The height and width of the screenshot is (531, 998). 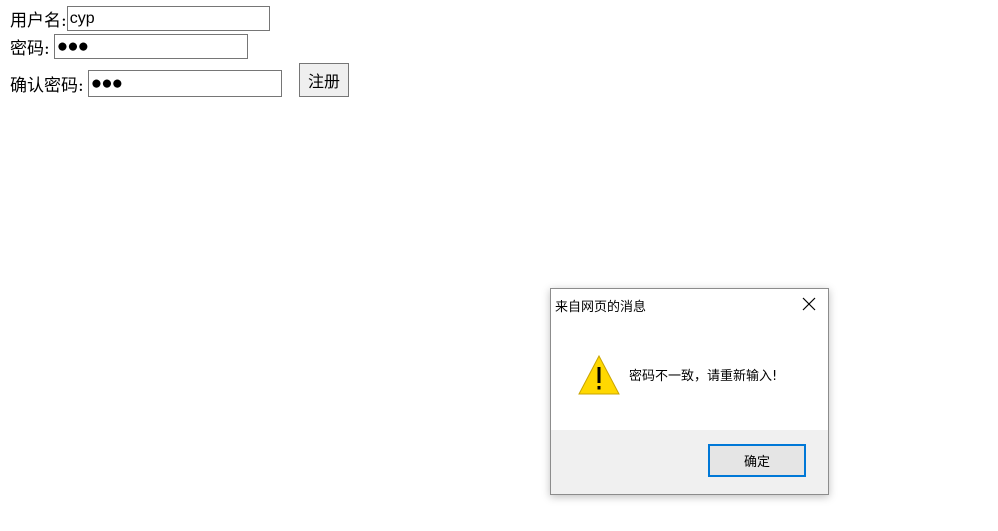 I want to click on dialog-footer: 确定, so click(x=689, y=462).